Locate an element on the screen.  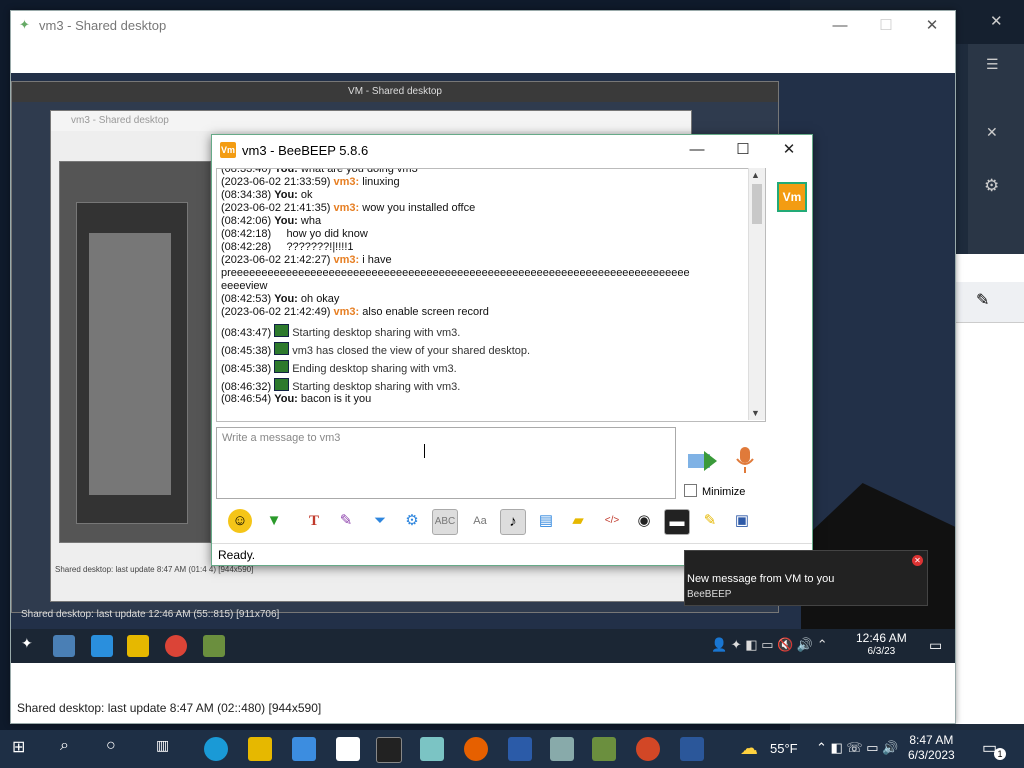
start-icon: ✦ is located at coordinates (32, 646).